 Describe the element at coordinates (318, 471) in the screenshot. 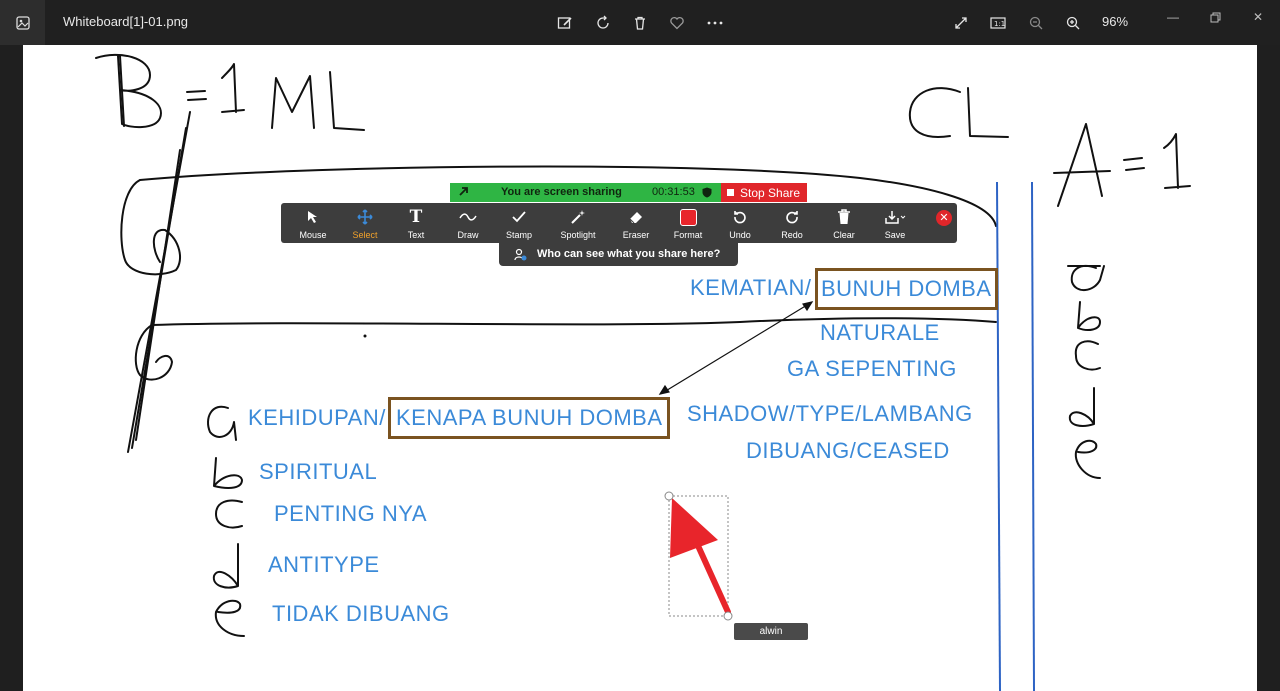

I see `left-item-b: SPIRITUAL` at that location.